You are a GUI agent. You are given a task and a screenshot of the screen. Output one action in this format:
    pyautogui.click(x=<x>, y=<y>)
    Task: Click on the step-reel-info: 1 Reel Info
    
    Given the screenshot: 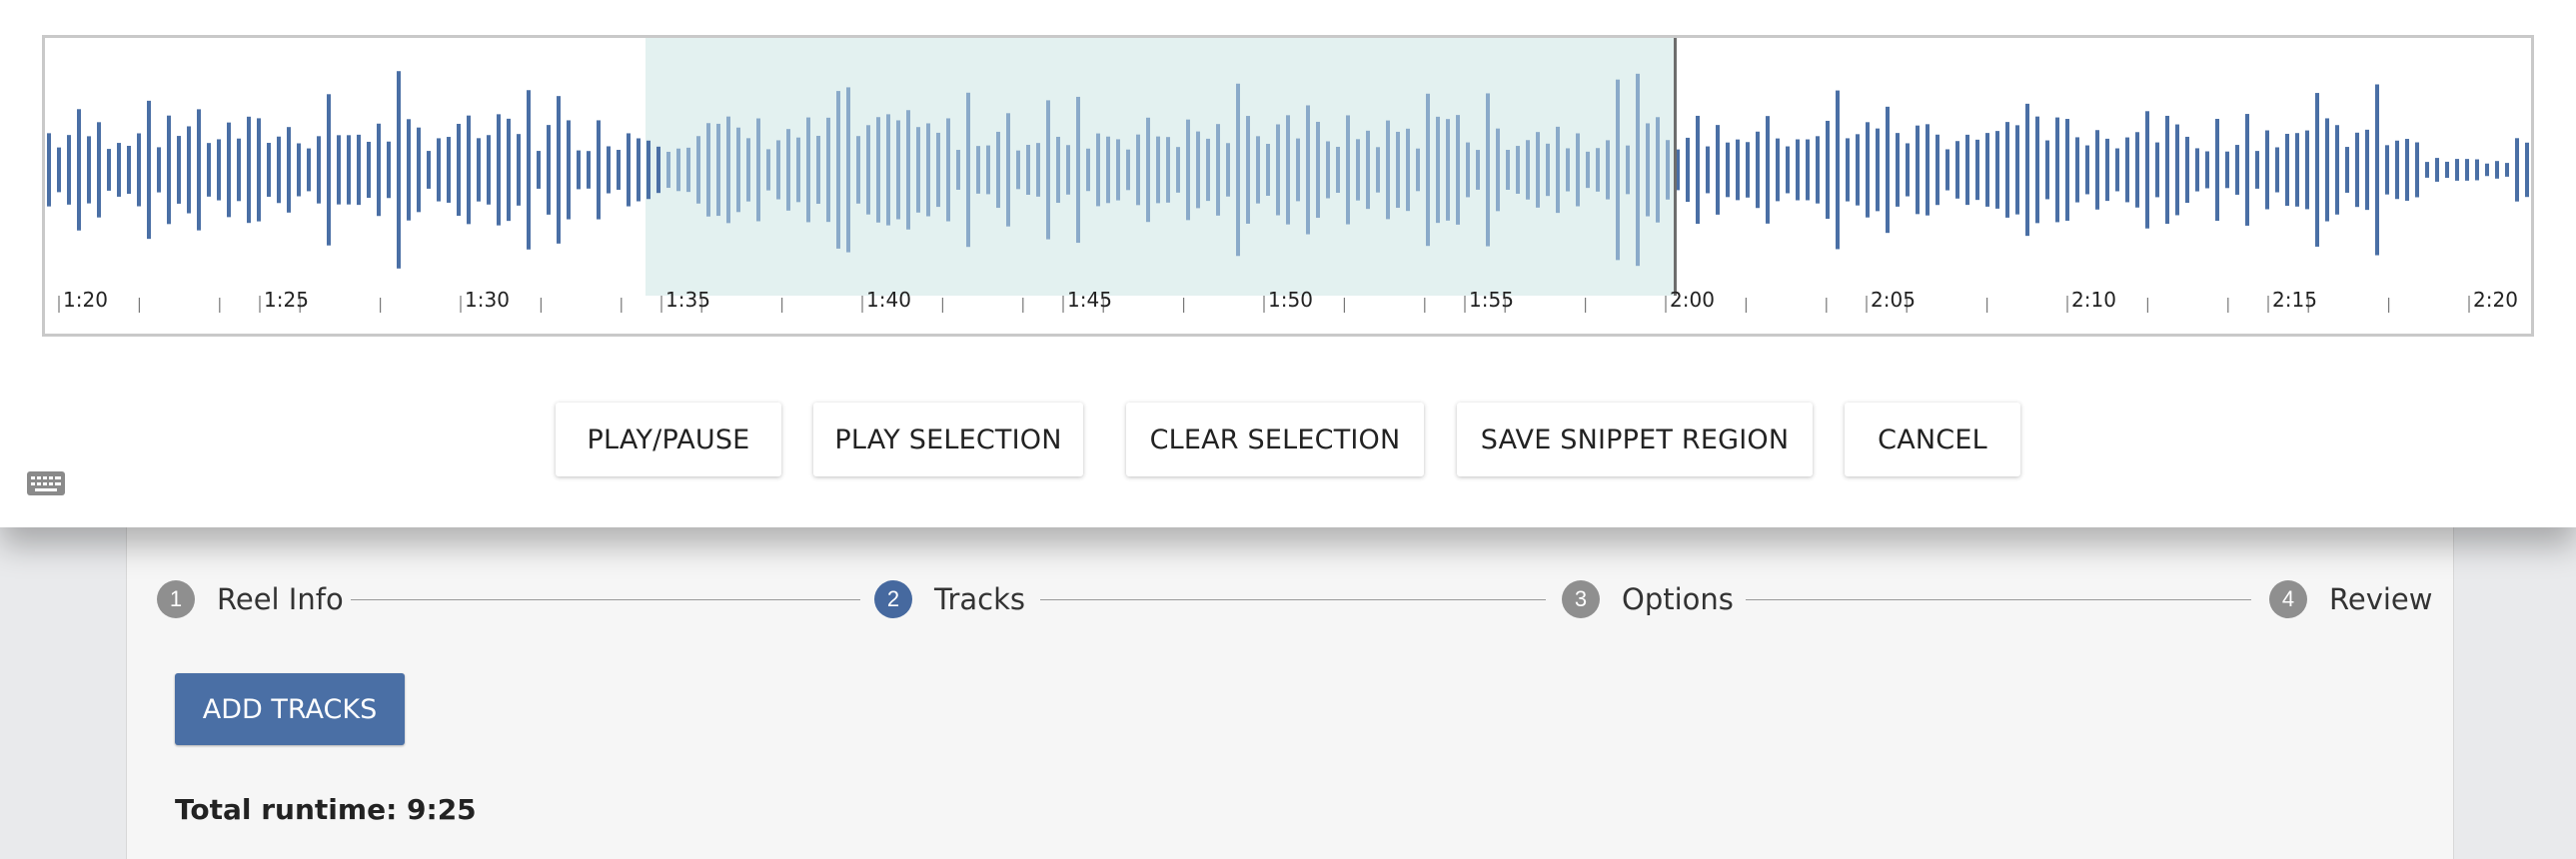 What is the action you would take?
    pyautogui.click(x=257, y=599)
    